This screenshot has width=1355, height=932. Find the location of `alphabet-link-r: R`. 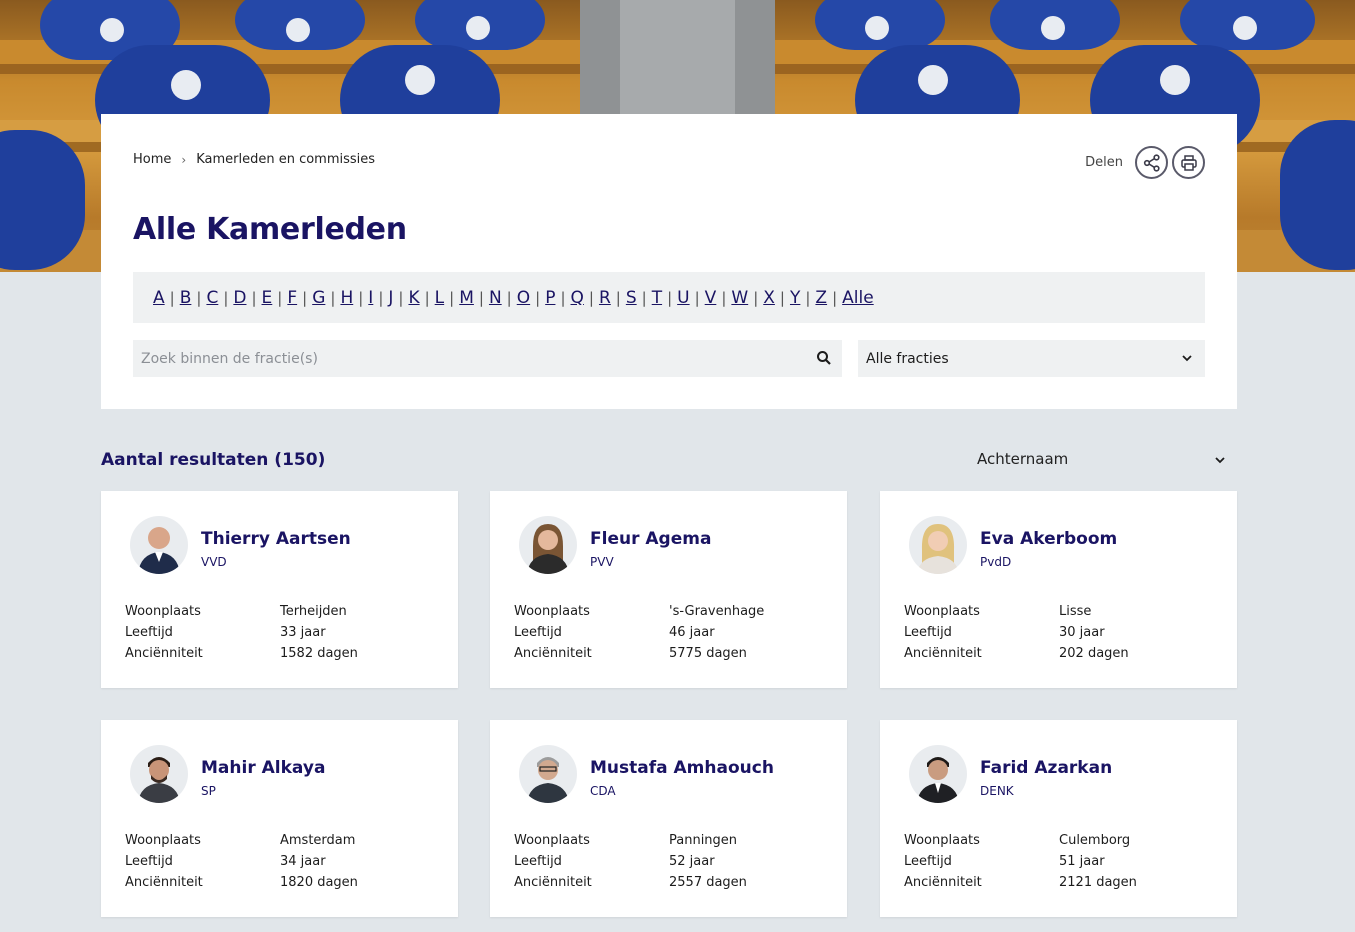

alphabet-link-r: R is located at coordinates (605, 298).